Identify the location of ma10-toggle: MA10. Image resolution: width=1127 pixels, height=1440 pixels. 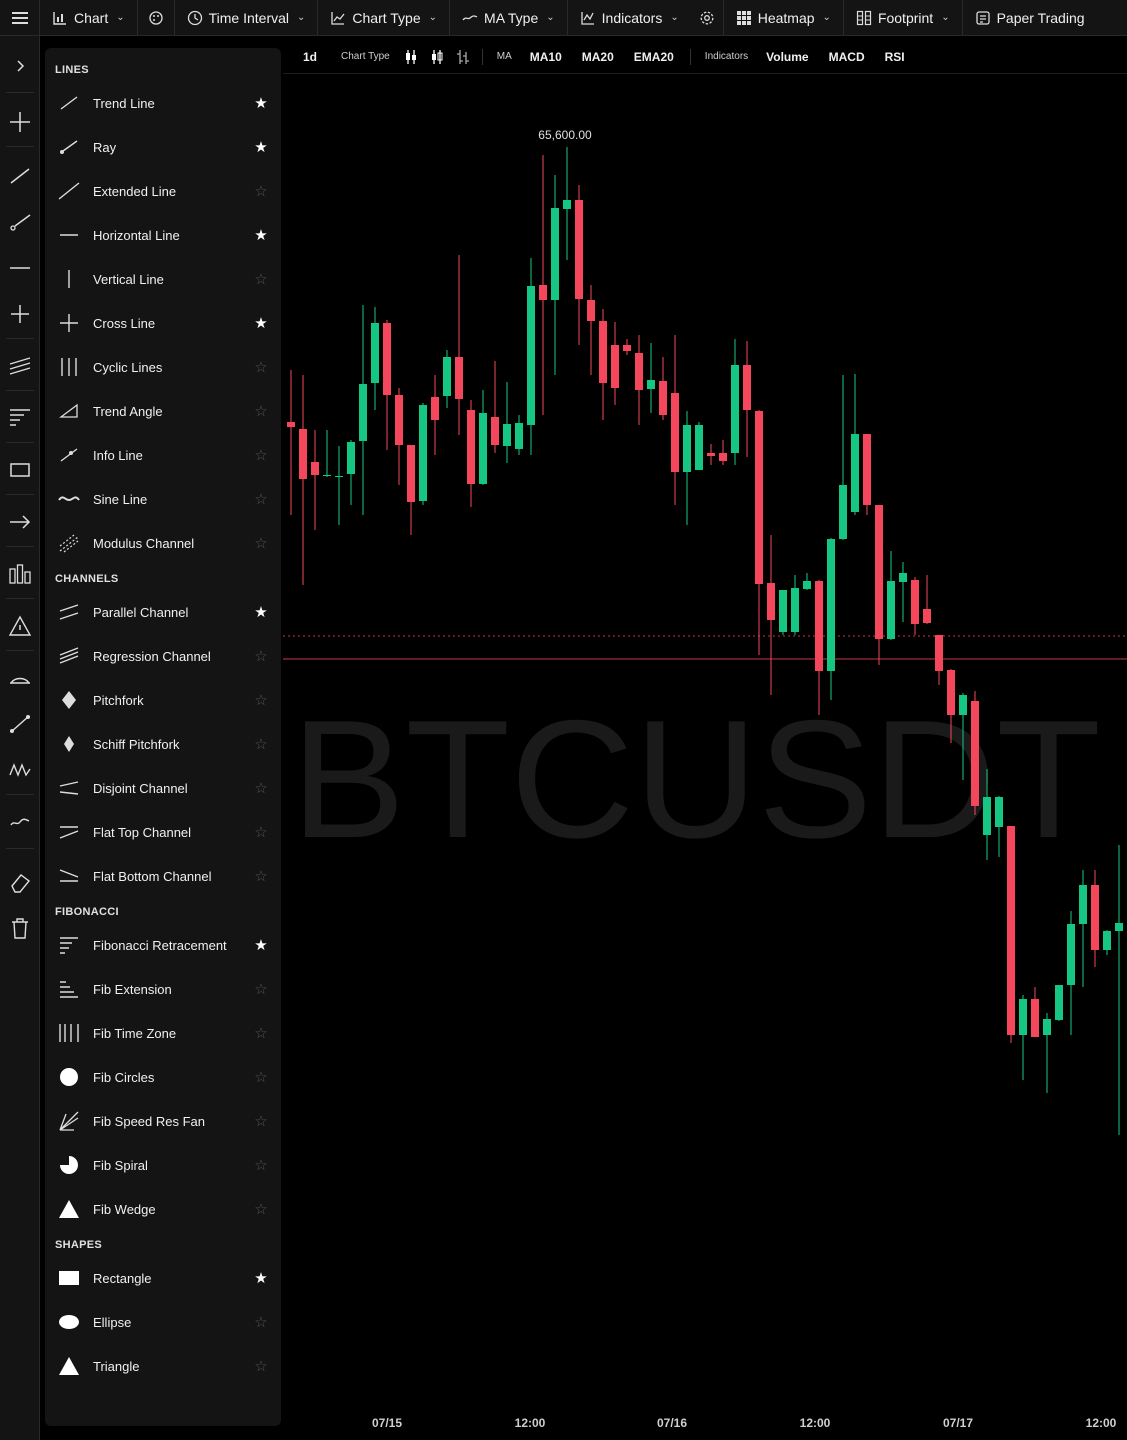
(546, 57).